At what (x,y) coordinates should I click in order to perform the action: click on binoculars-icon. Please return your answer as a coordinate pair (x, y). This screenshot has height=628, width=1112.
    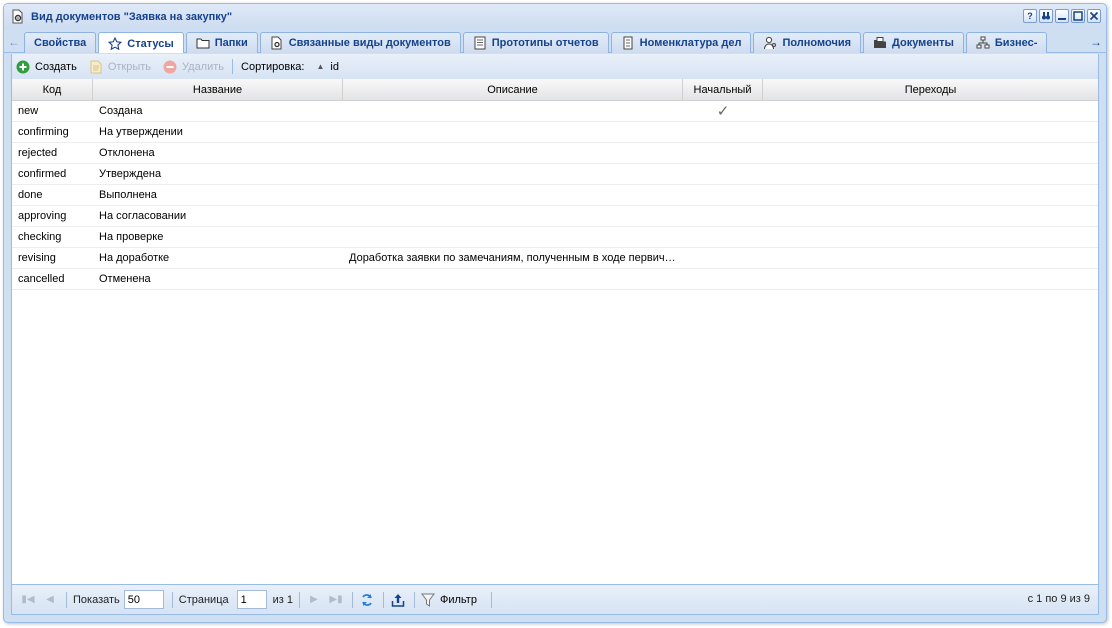
    Looking at the image, I should click on (1046, 16).